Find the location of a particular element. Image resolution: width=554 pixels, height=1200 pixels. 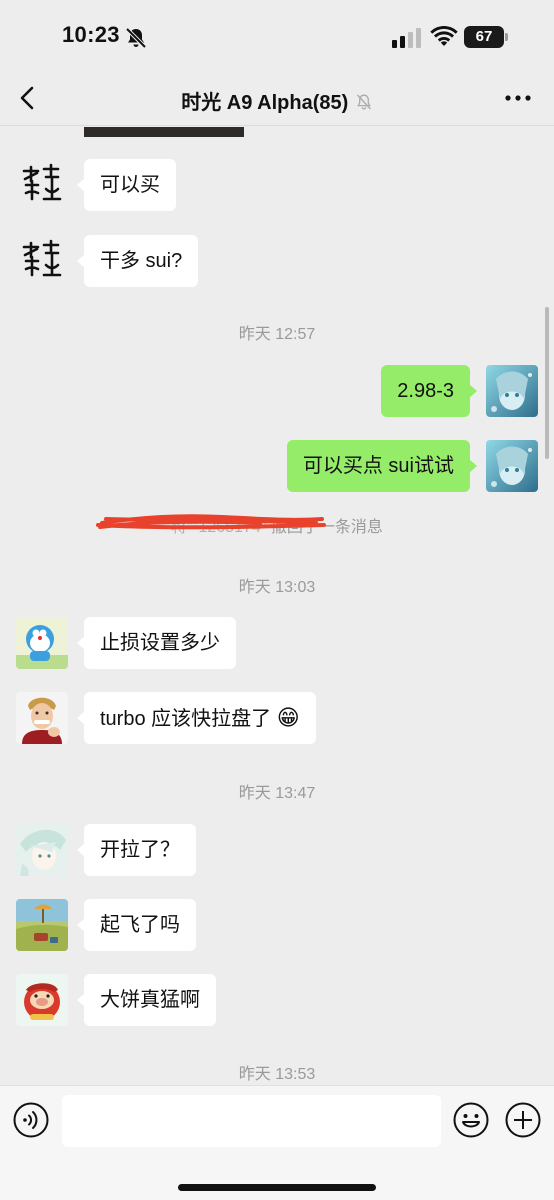

message-bubble: 开拉了？ is located at coordinates (136, 850).